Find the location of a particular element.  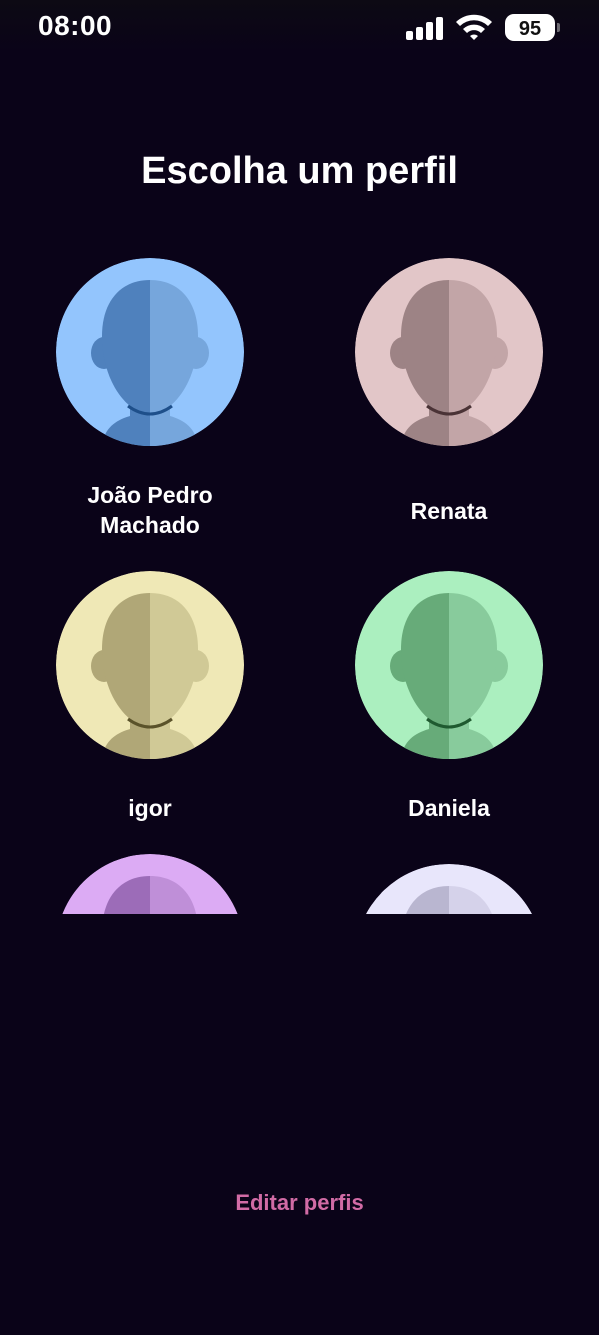

profile-card-daniela: Daniela is located at coordinates (449, 701).